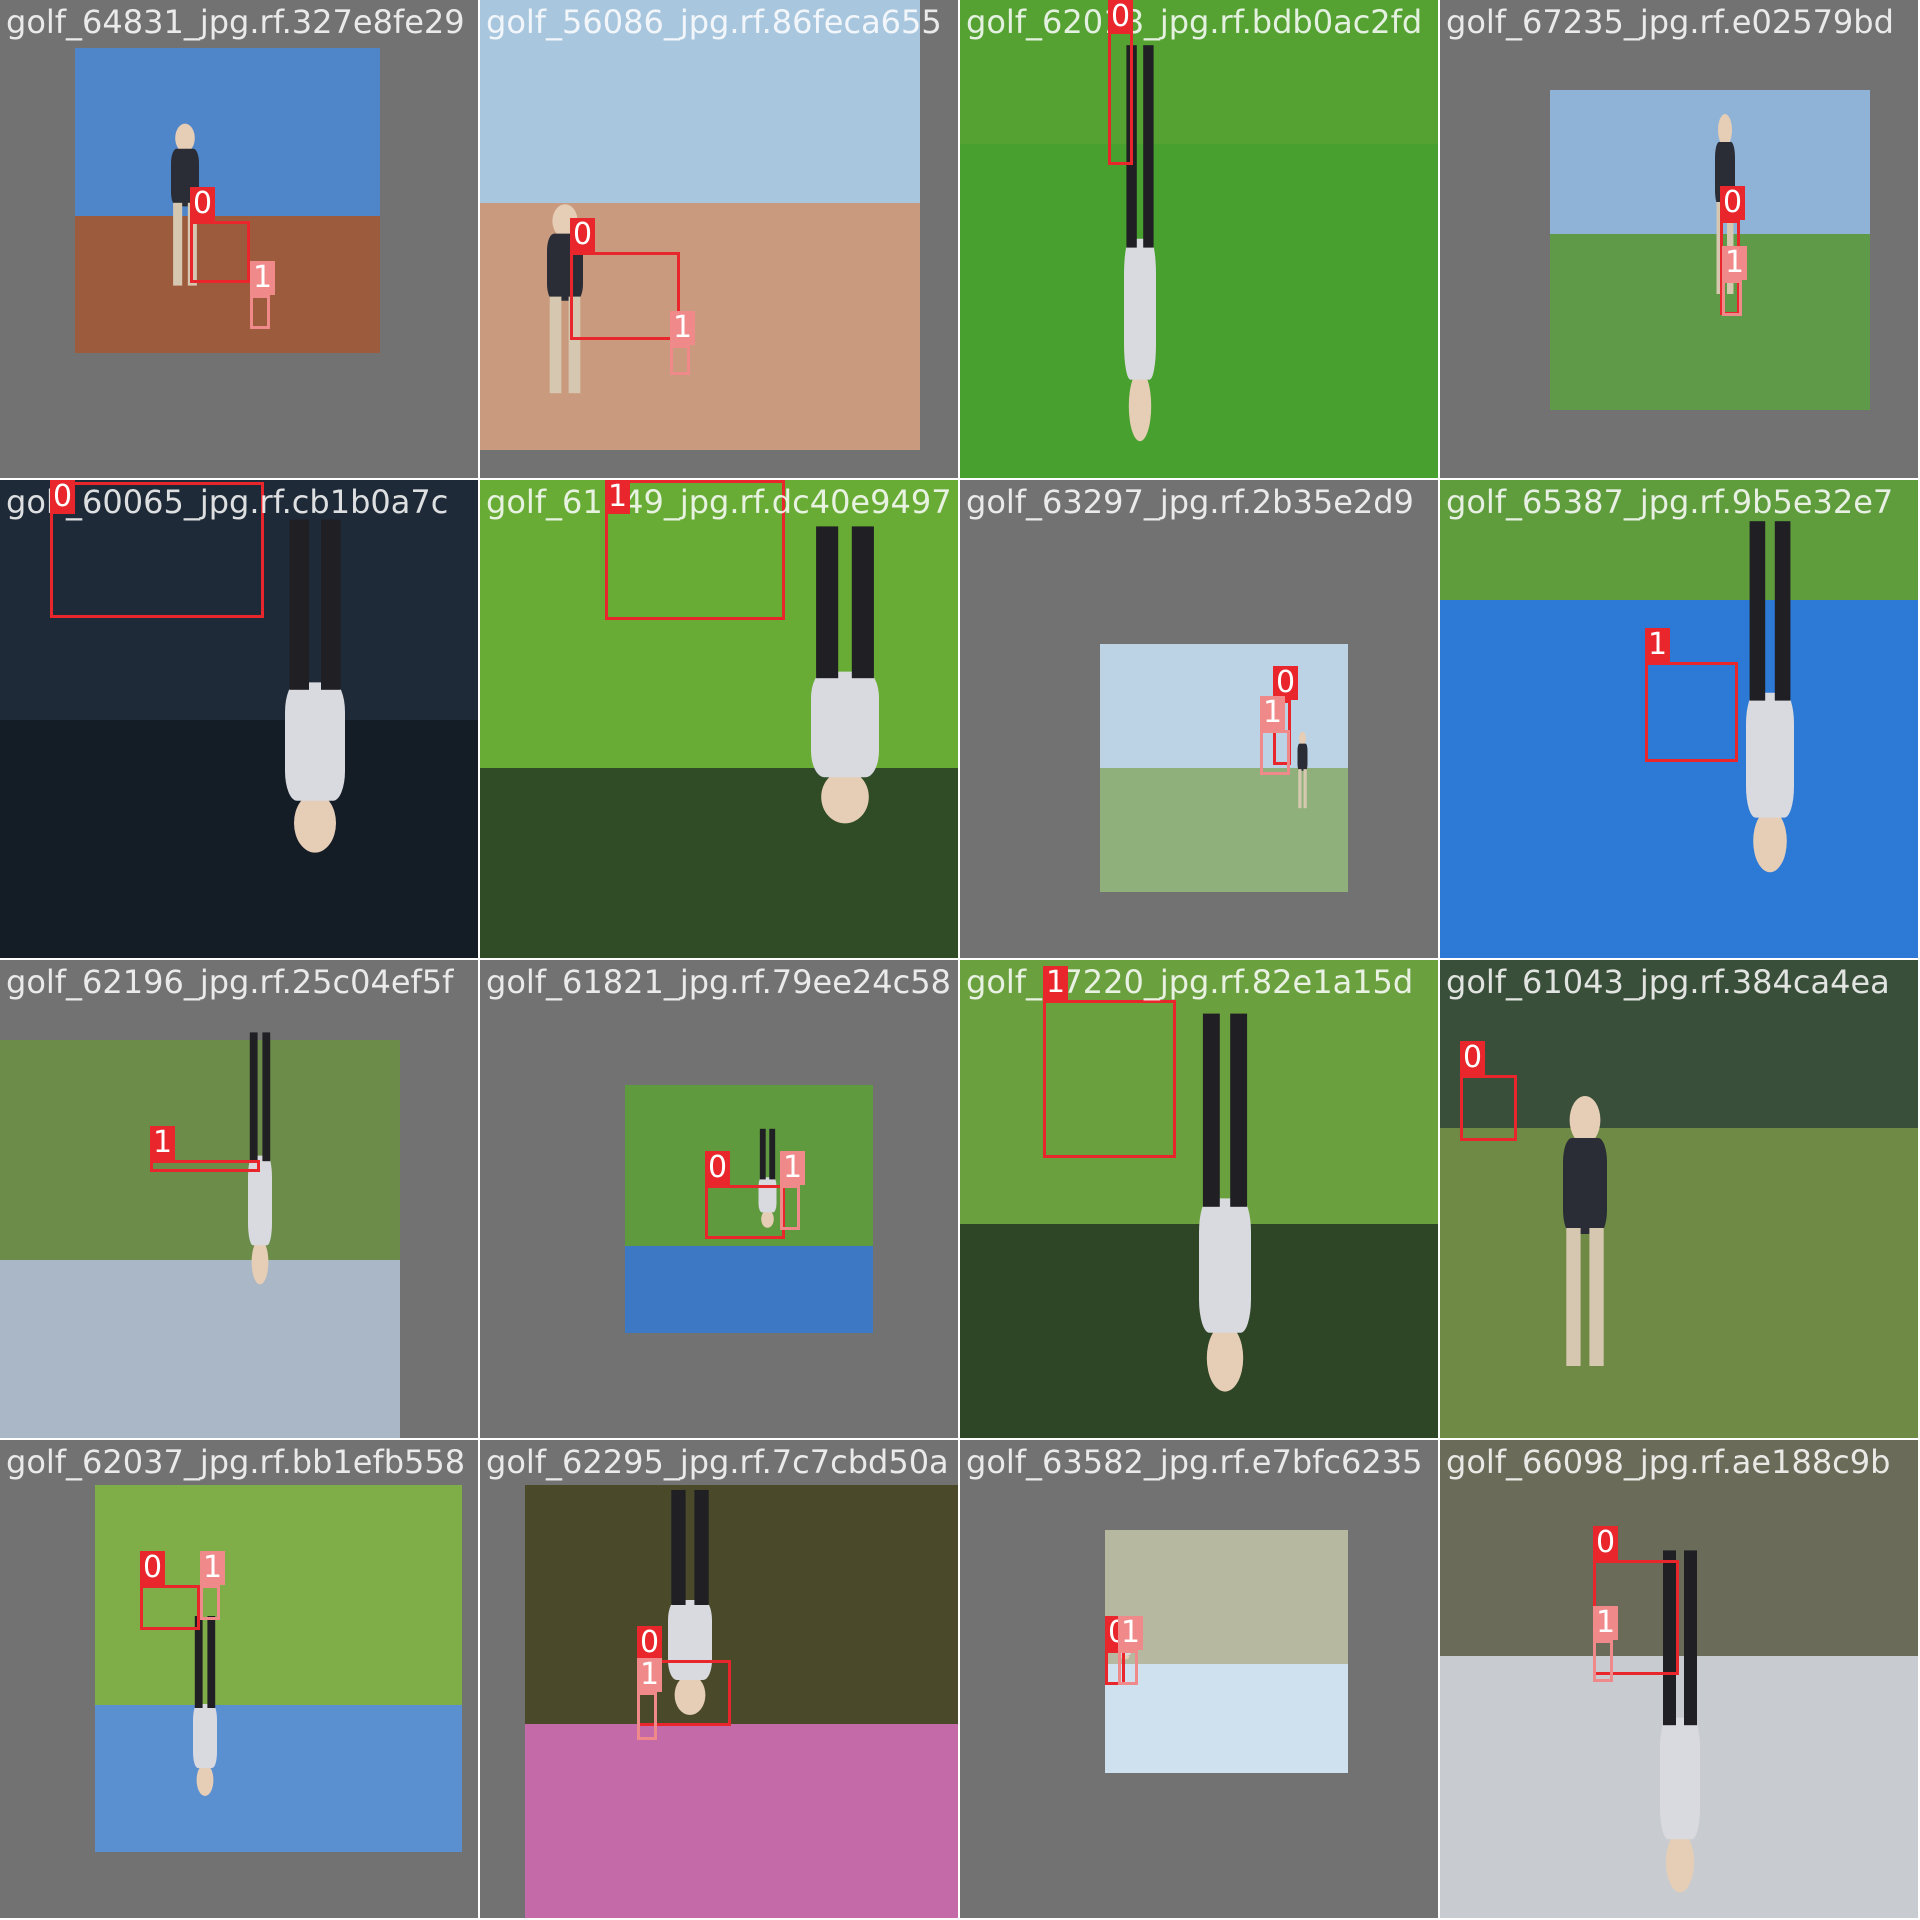 This screenshot has width=1920, height=1920. Describe the element at coordinates (1194, 1462) in the screenshot. I see `filename-caption: golf_63582_jpg.rf.e7bfc6235` at that location.